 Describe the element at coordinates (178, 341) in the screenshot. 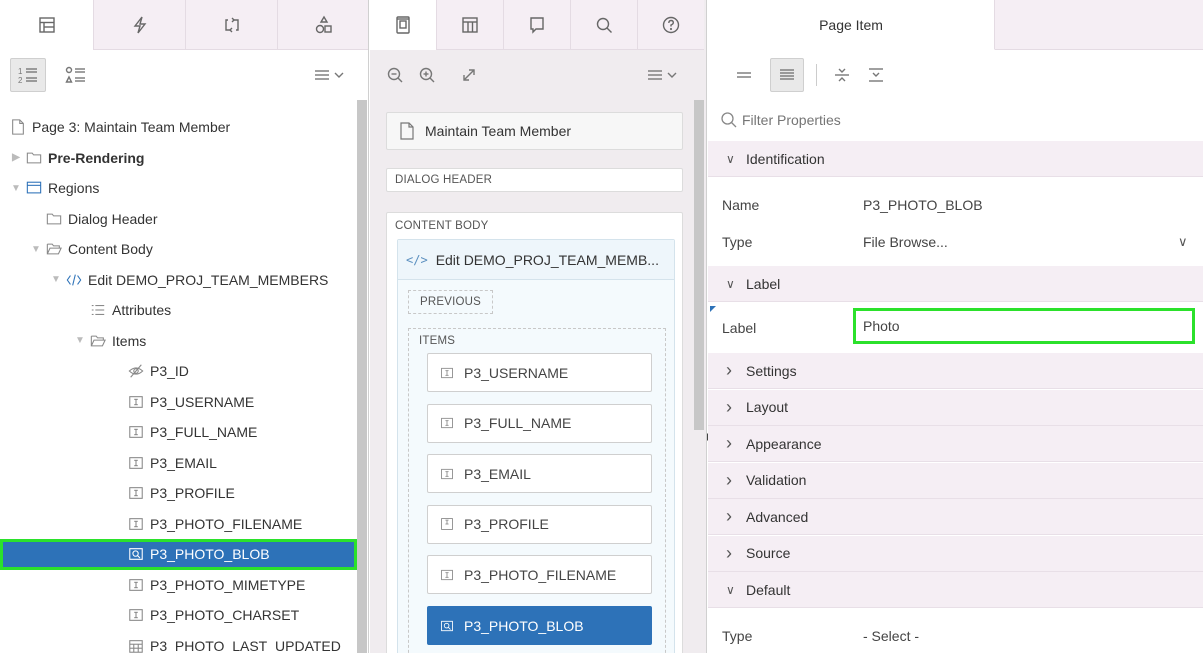

I see `tree-node: ▼ Items` at that location.